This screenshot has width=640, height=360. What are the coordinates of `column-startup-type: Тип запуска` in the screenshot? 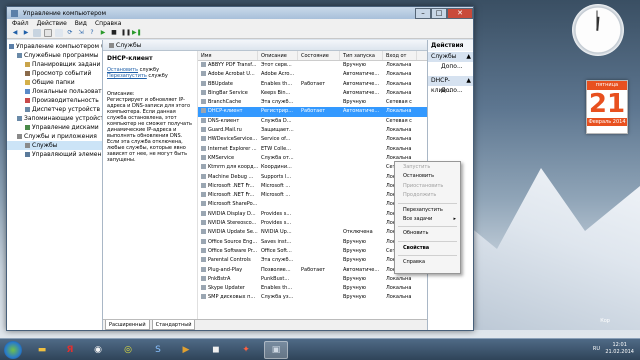 It's located at (361, 55).